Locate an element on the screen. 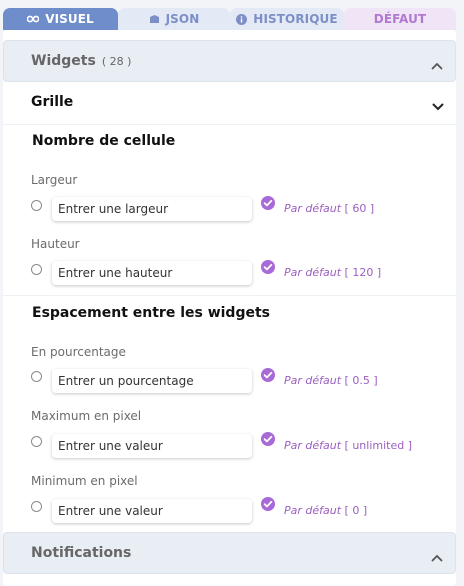 The height and width of the screenshot is (586, 464). tab-historique-label: HISTORIQUE is located at coordinates (295, 19).